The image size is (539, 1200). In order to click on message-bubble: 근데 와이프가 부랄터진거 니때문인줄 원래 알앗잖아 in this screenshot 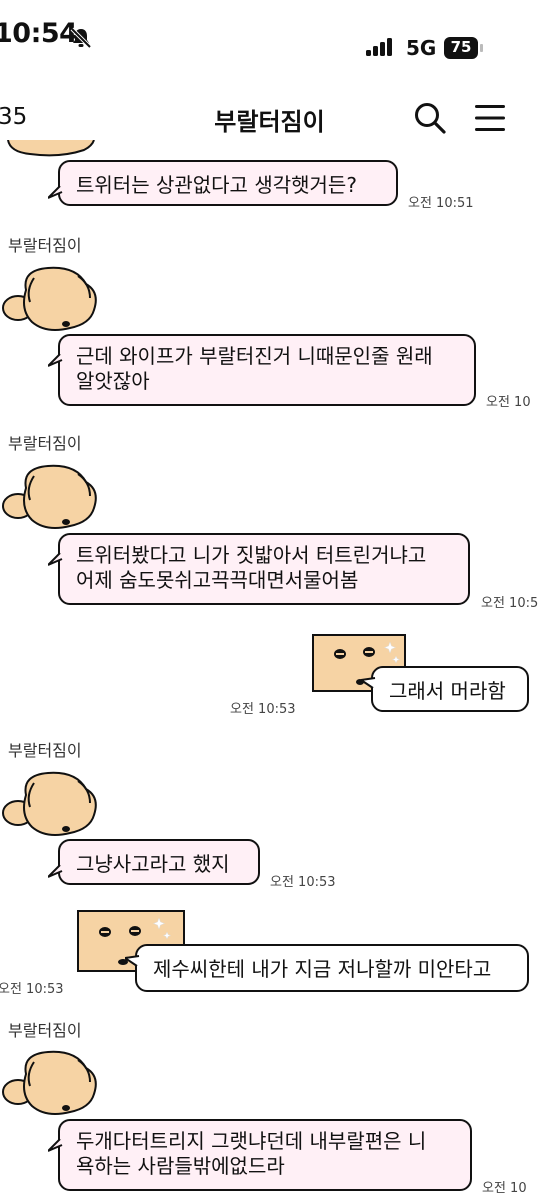, I will do `click(267, 370)`.